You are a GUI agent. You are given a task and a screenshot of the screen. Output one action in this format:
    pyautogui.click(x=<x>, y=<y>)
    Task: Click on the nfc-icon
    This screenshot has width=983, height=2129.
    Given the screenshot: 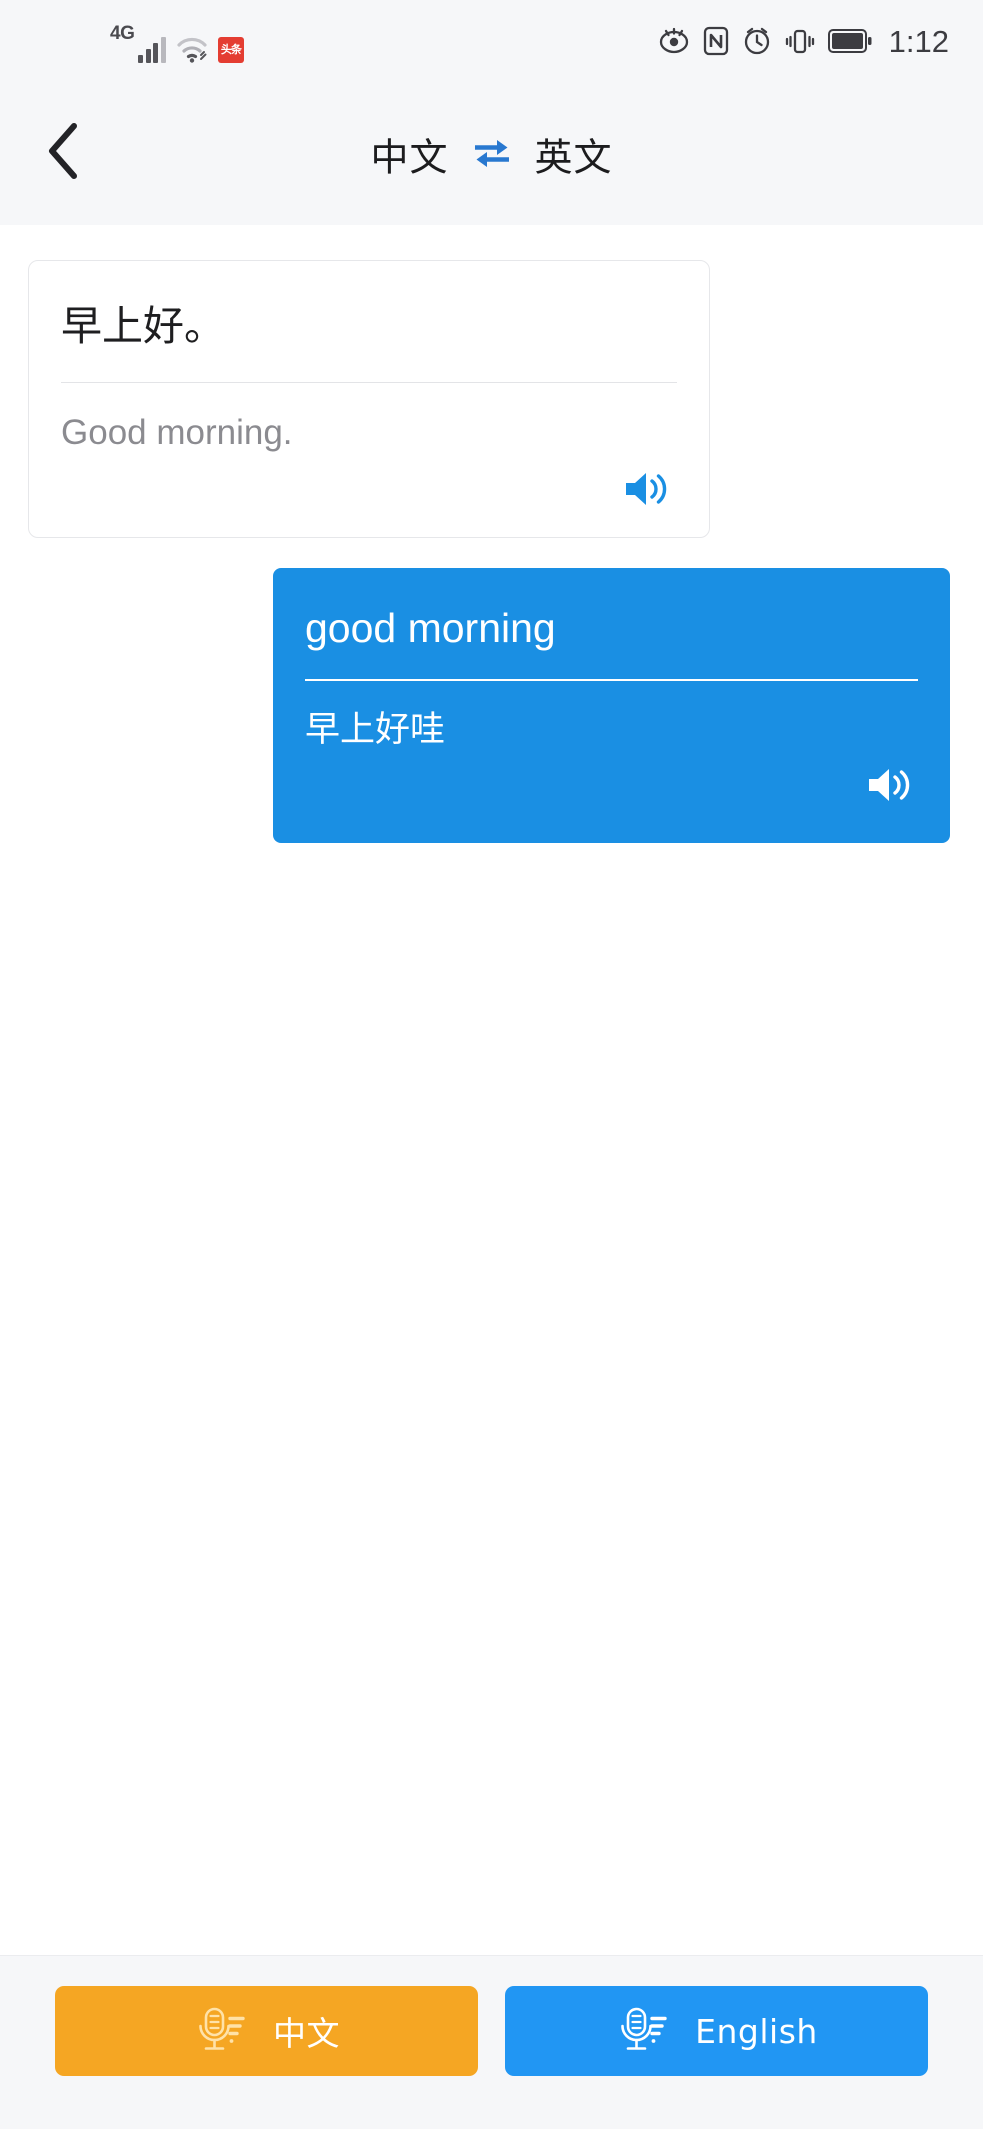 What is the action you would take?
    pyautogui.click(x=716, y=41)
    